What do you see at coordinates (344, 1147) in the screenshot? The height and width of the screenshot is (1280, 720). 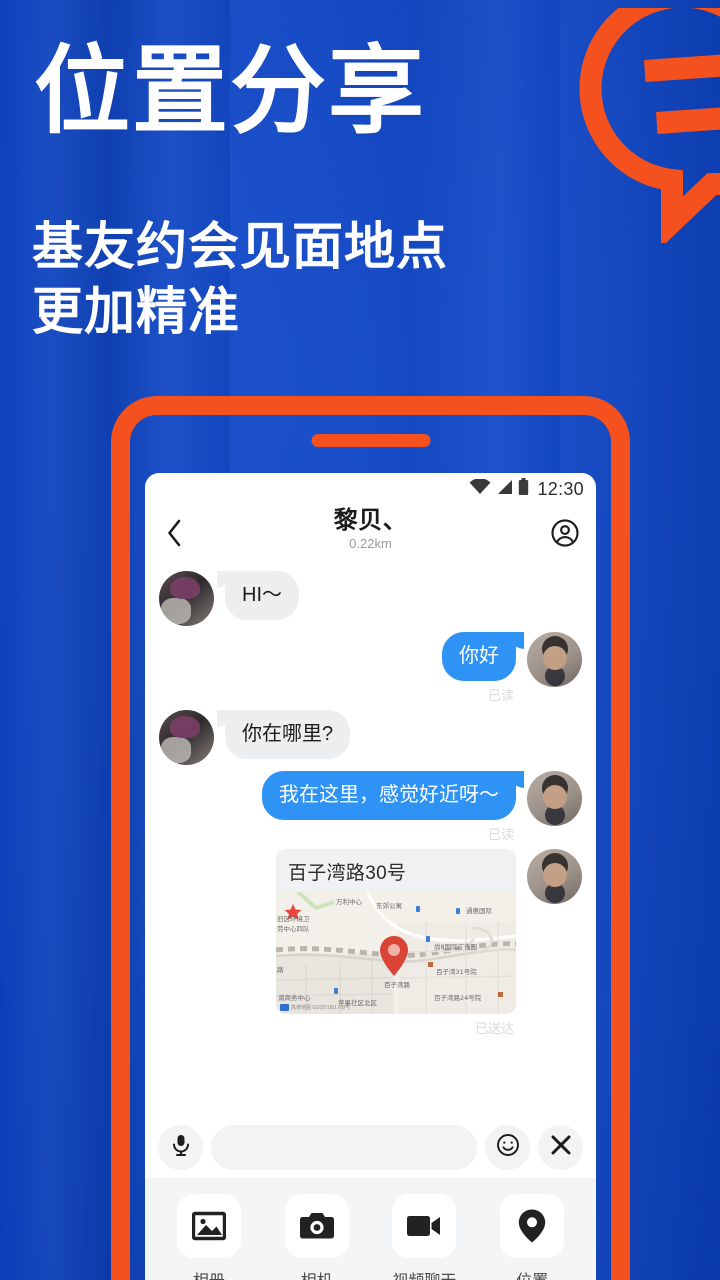 I see `search-input` at bounding box center [344, 1147].